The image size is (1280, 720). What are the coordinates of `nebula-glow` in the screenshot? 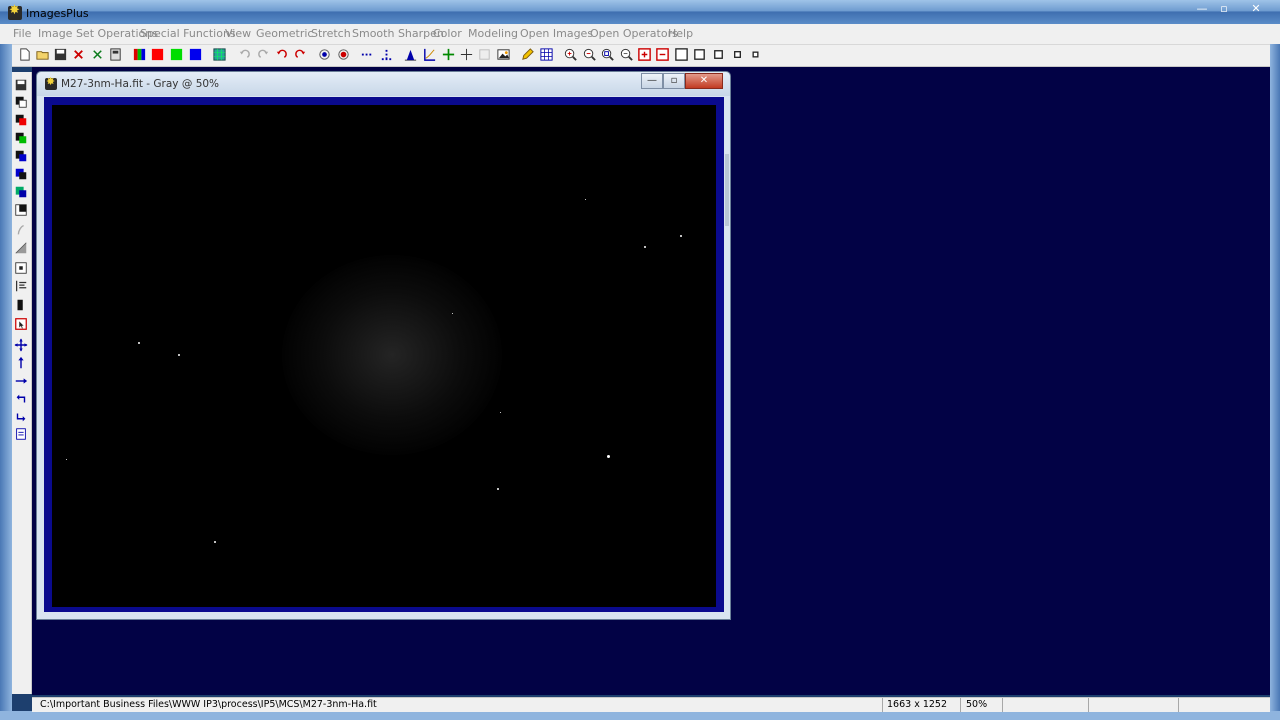 It's located at (392, 355).